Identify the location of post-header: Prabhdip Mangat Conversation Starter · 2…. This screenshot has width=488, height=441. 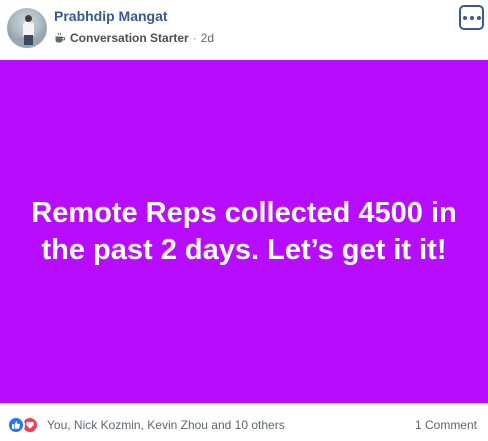
(244, 30).